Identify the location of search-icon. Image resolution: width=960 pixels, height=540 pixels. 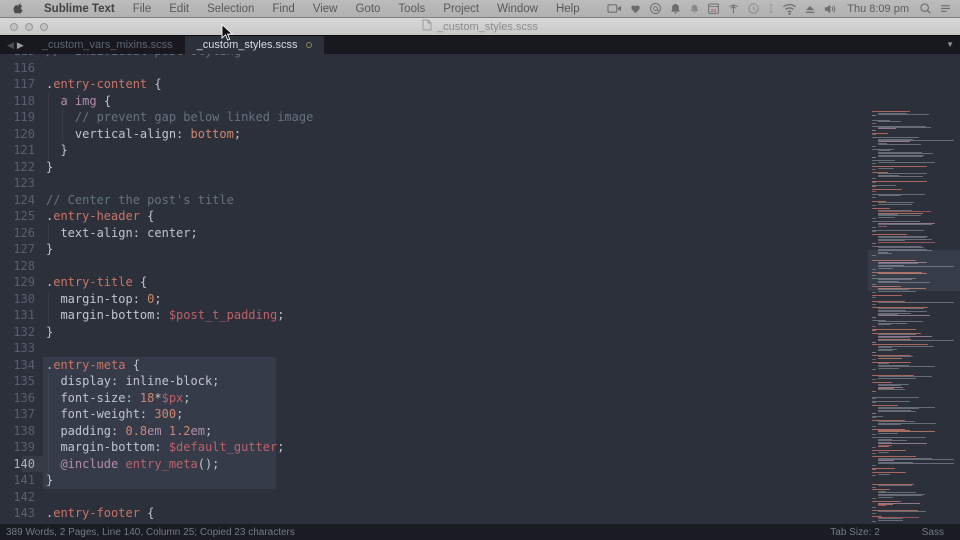
(925, 8).